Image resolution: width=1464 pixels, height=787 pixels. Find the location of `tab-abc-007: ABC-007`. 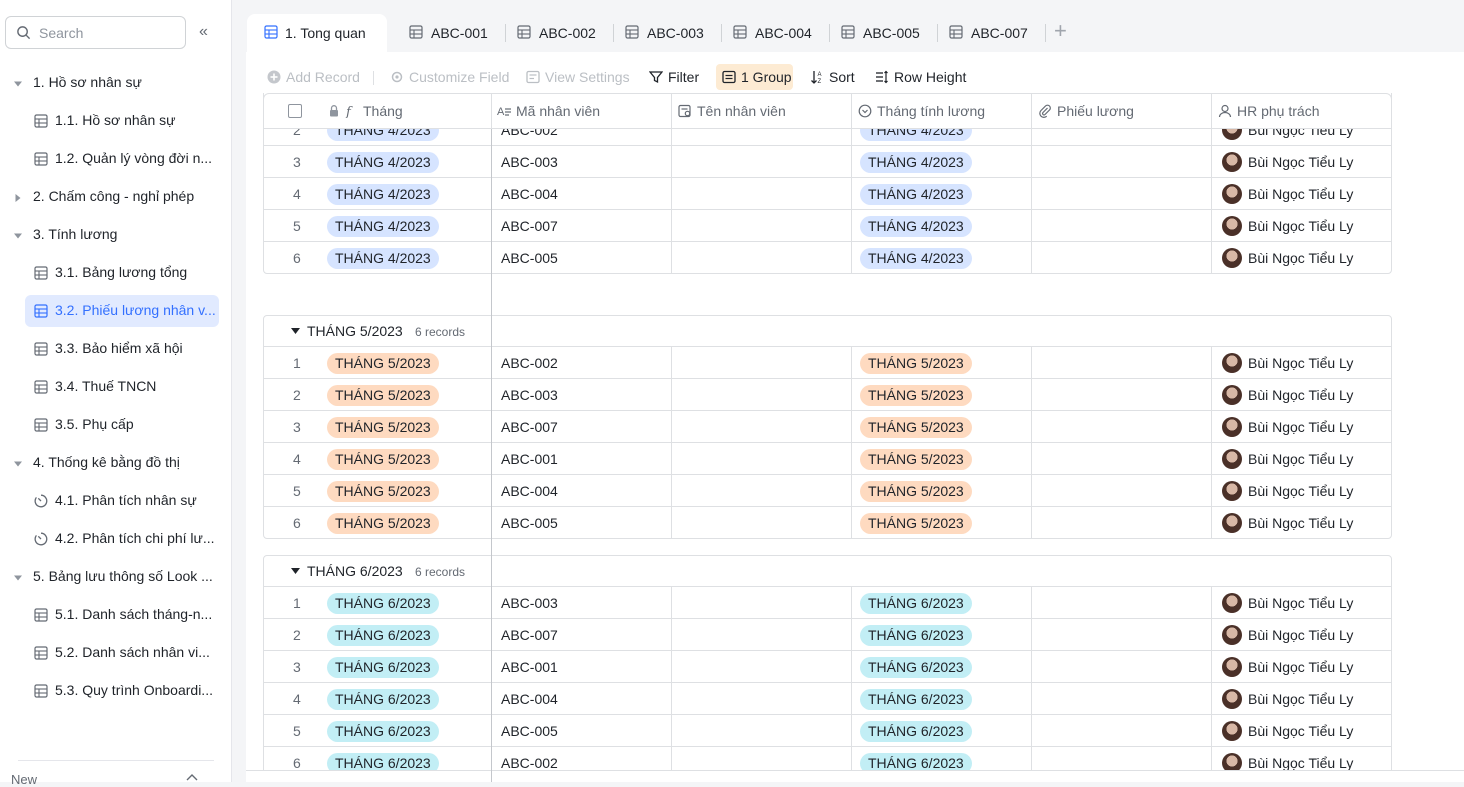

tab-abc-007: ABC-007 is located at coordinates (994, 33).